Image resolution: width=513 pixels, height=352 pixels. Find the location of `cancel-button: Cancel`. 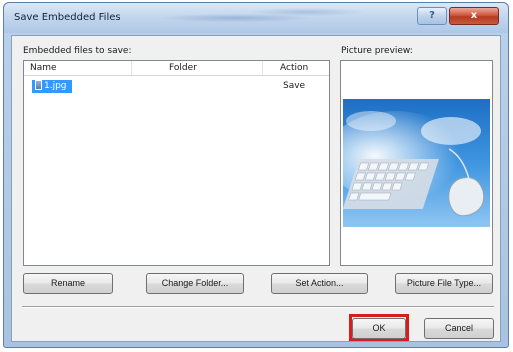

cancel-button: Cancel is located at coordinates (459, 328).